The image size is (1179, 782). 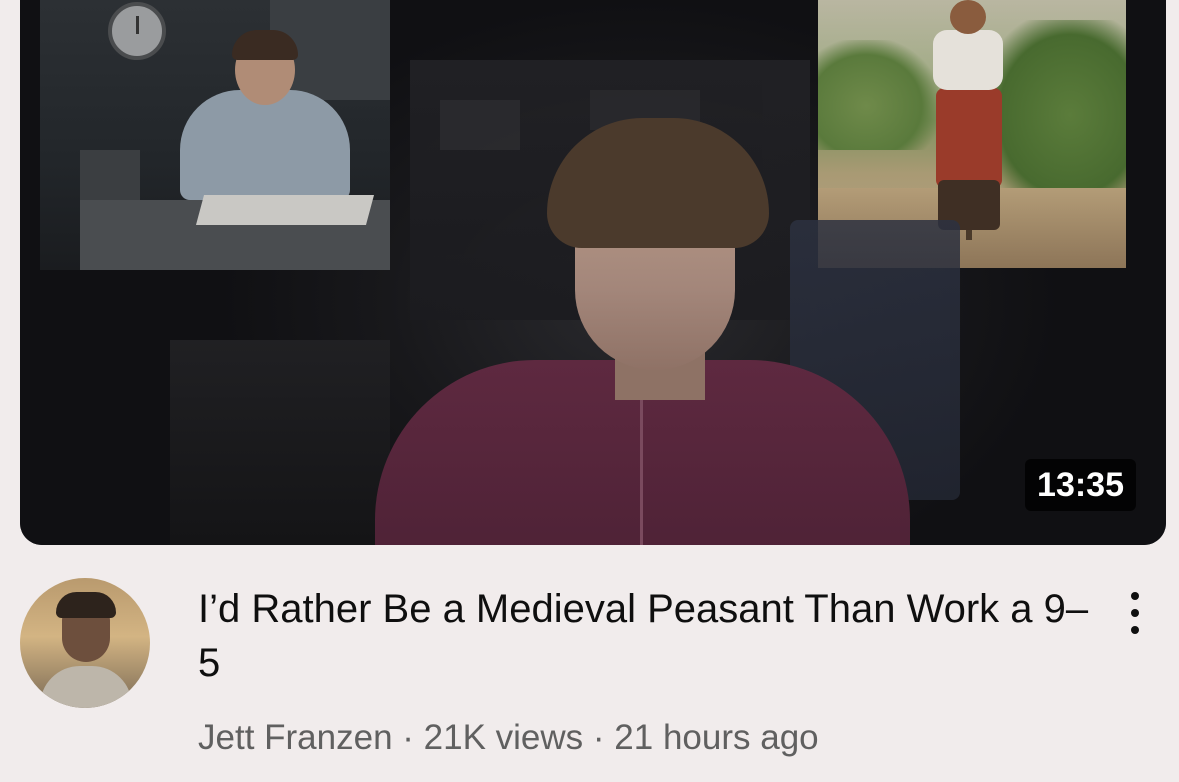 I want to click on channel-avatar, so click(x=85, y=643).